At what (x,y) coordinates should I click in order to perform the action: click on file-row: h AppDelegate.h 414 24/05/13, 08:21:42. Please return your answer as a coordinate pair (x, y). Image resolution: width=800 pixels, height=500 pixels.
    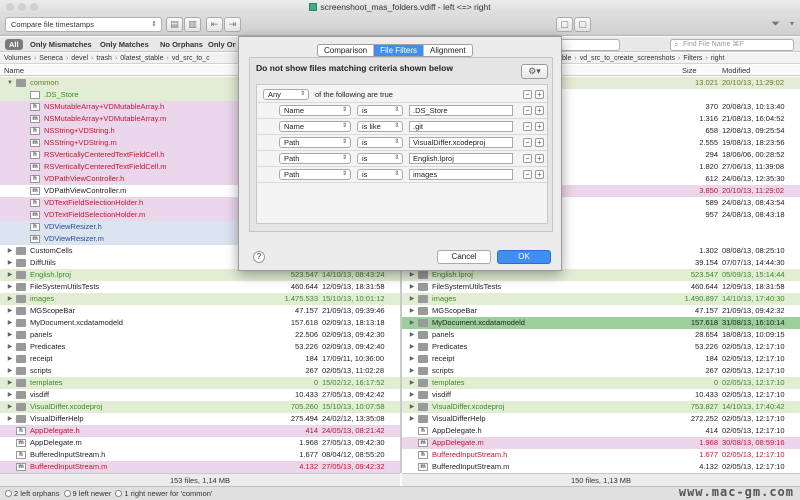
    Looking at the image, I should click on (200, 431).